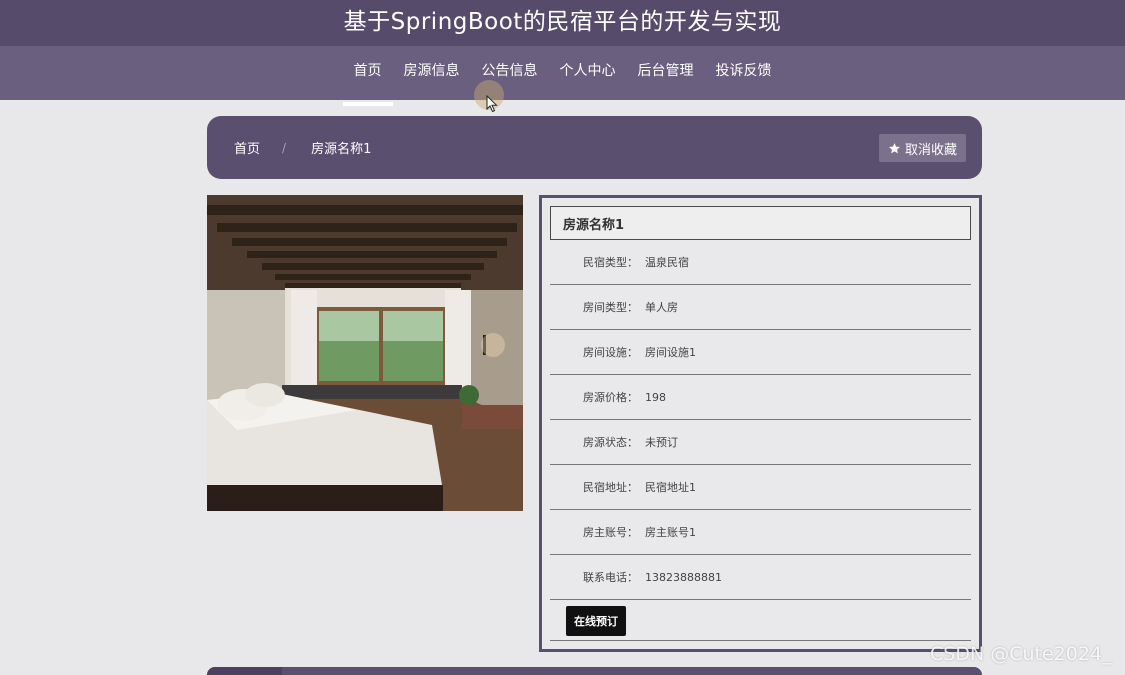 The width and height of the screenshot is (1125, 675). Describe the element at coordinates (661, 442) in the screenshot. I see `detail-value: 未预订` at that location.